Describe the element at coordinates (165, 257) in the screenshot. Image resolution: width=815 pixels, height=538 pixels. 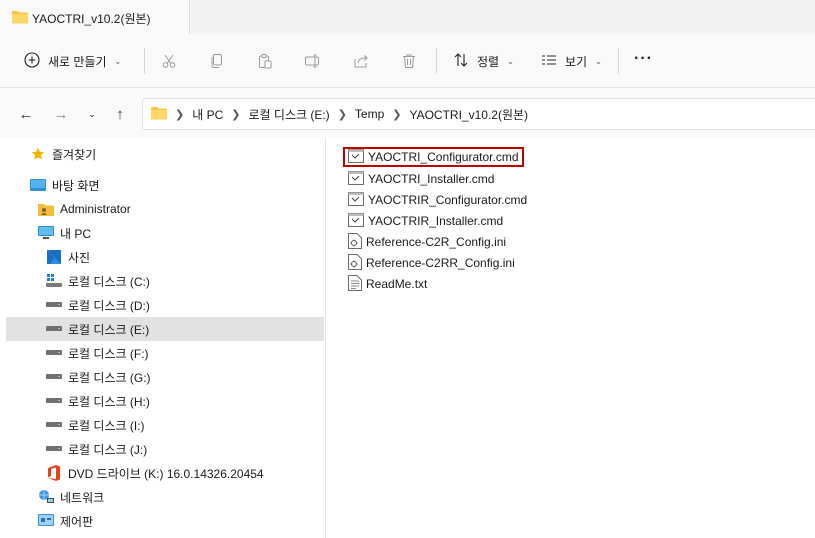
I see `sidebar-item-photos: 사진` at that location.